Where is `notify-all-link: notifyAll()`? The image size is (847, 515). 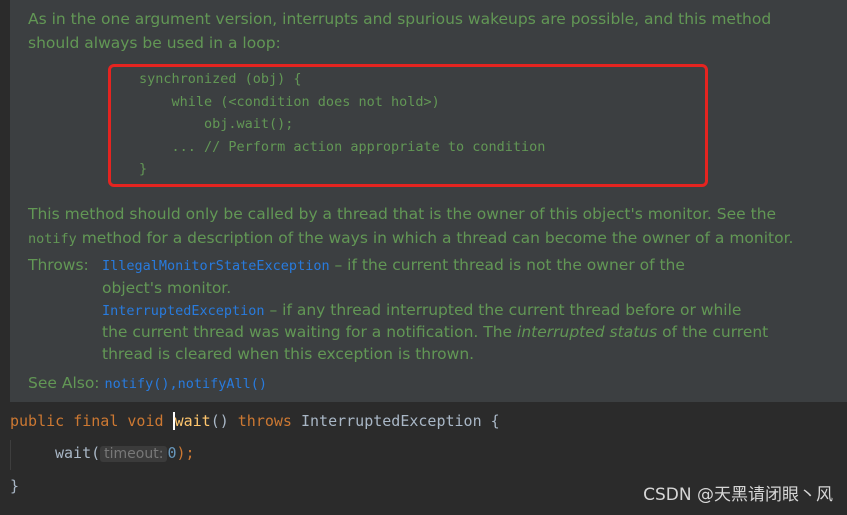 notify-all-link: notifyAll() is located at coordinates (222, 384).